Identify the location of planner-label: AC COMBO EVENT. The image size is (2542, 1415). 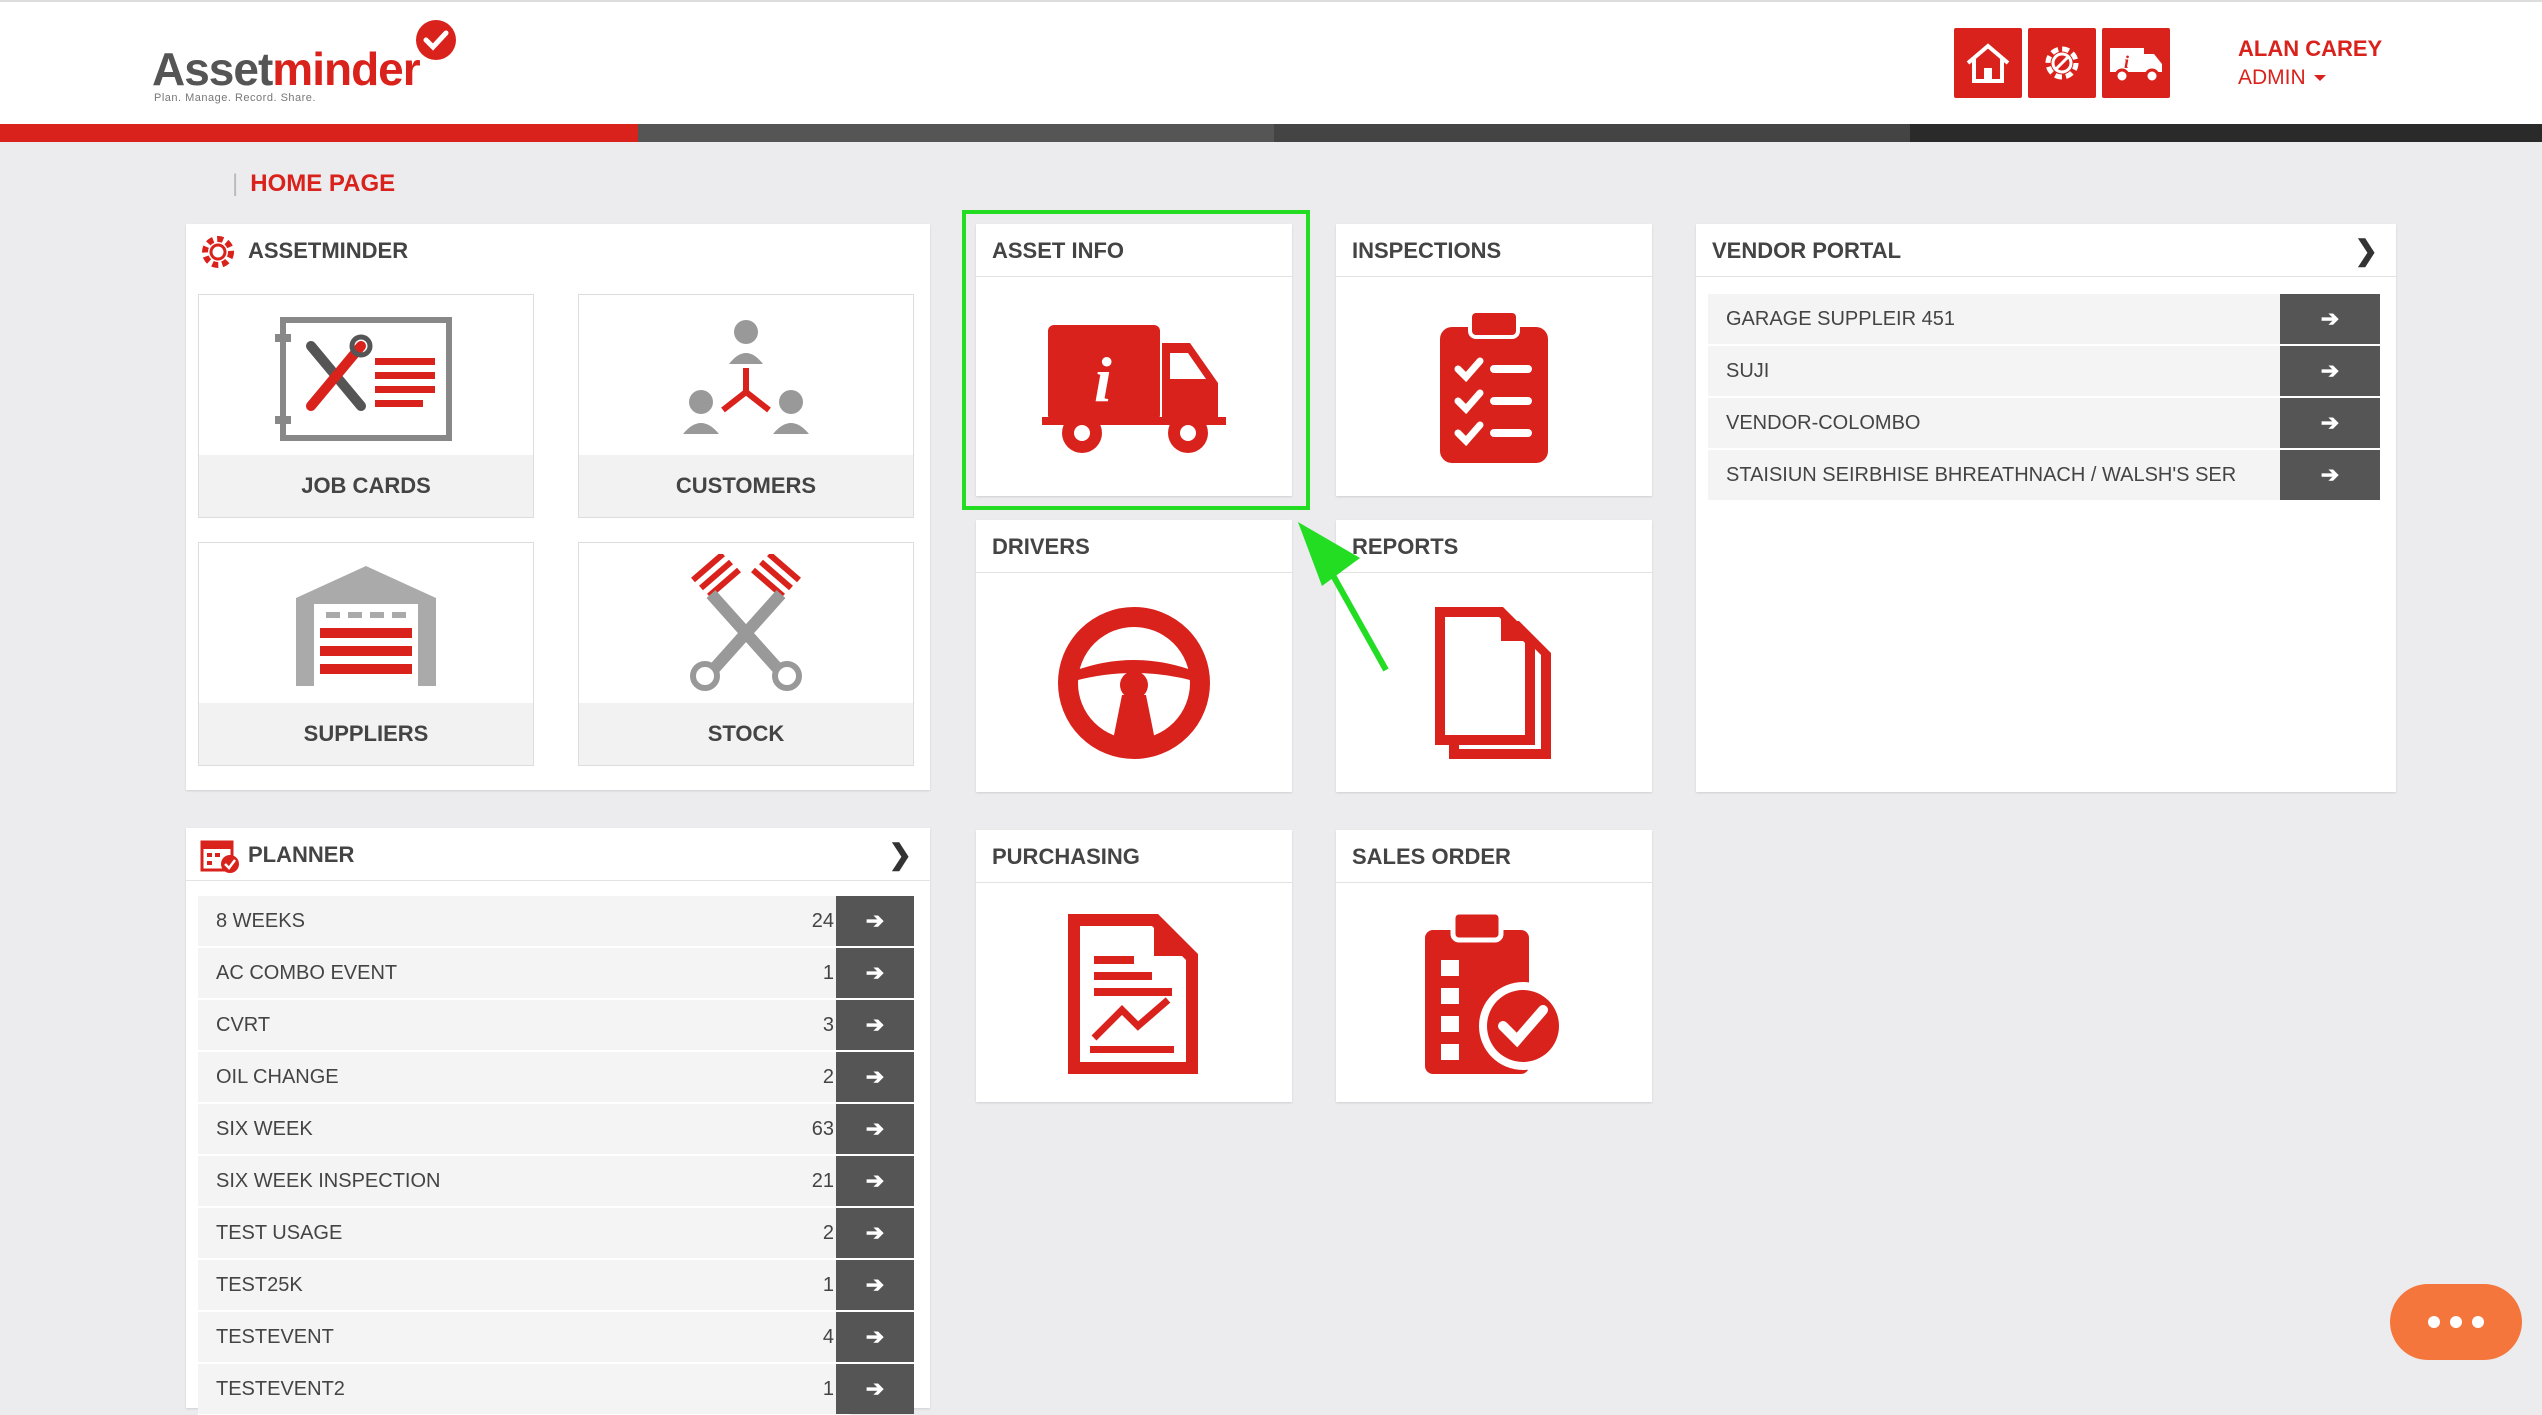
(307, 973).